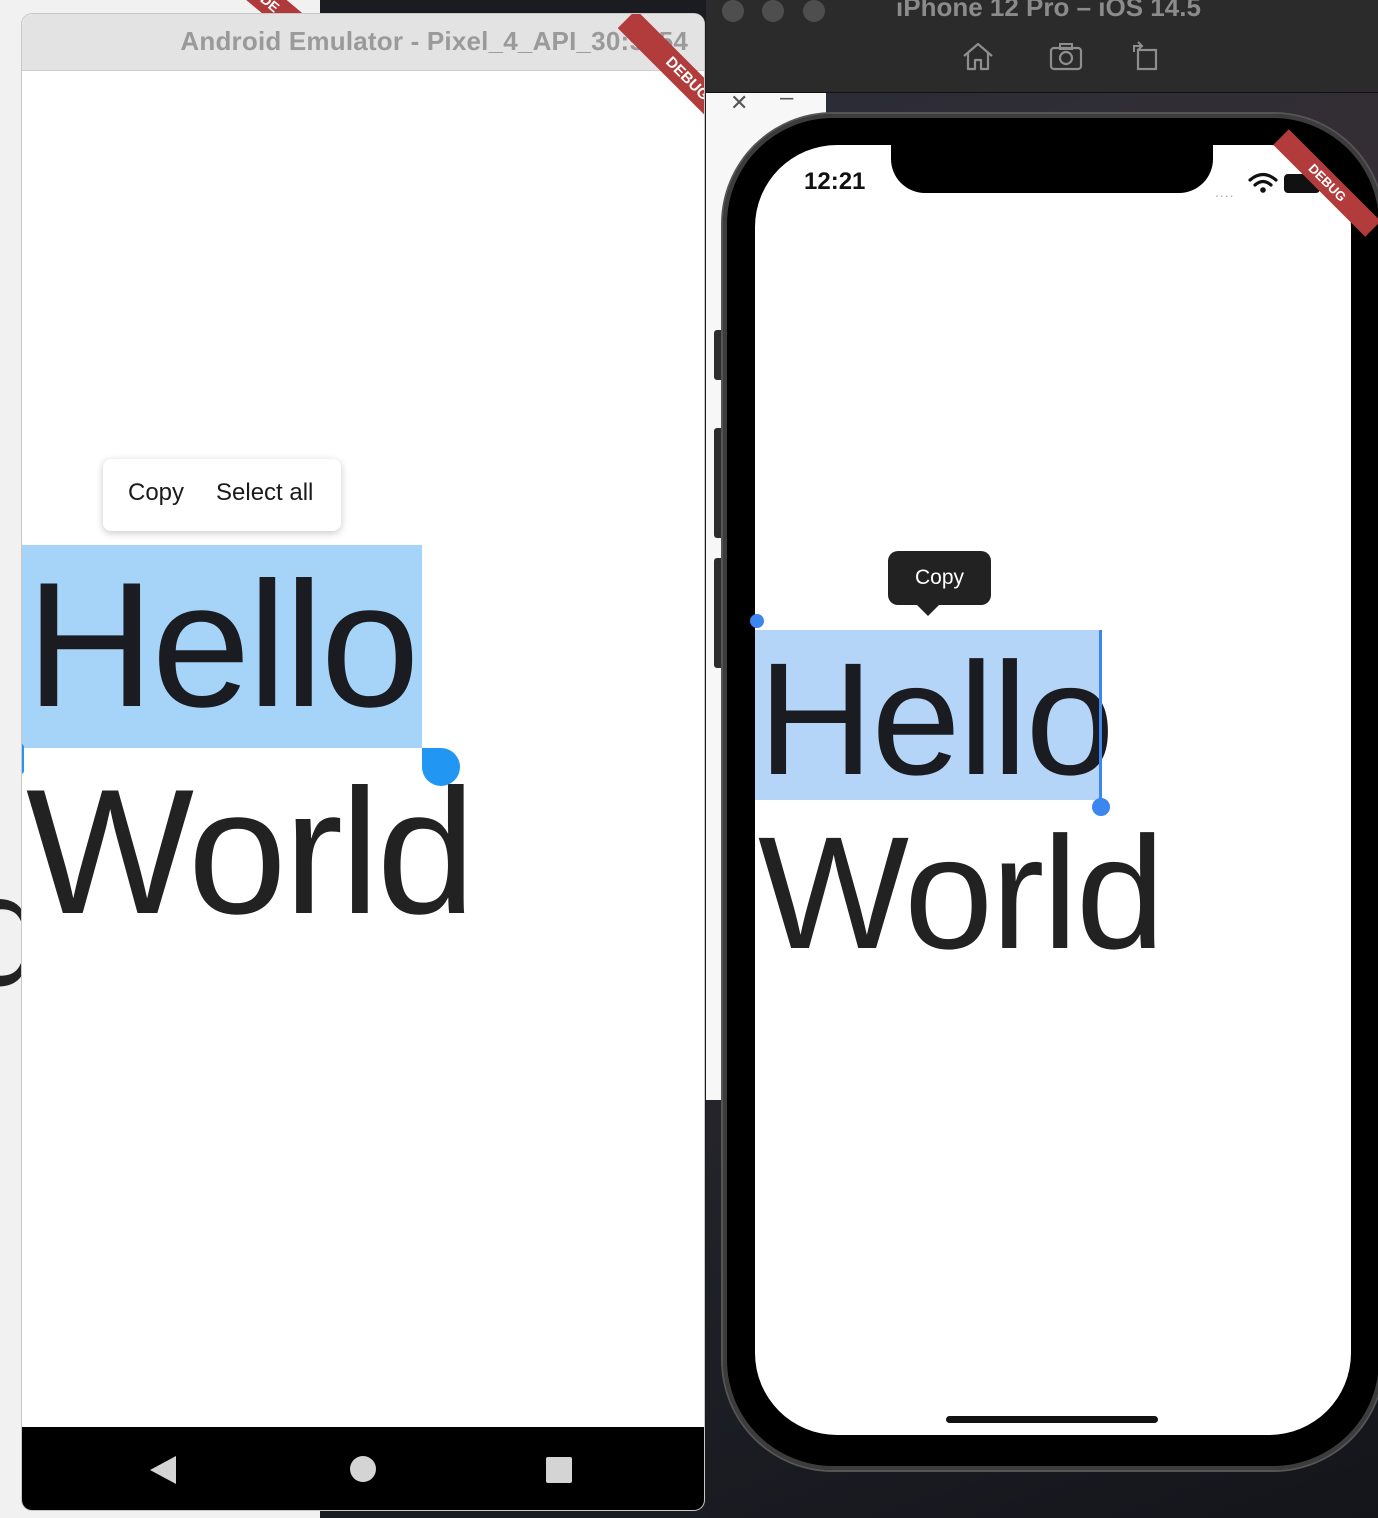 The image size is (1378, 1518). I want to click on window-minimize-button, so click(773, 11).